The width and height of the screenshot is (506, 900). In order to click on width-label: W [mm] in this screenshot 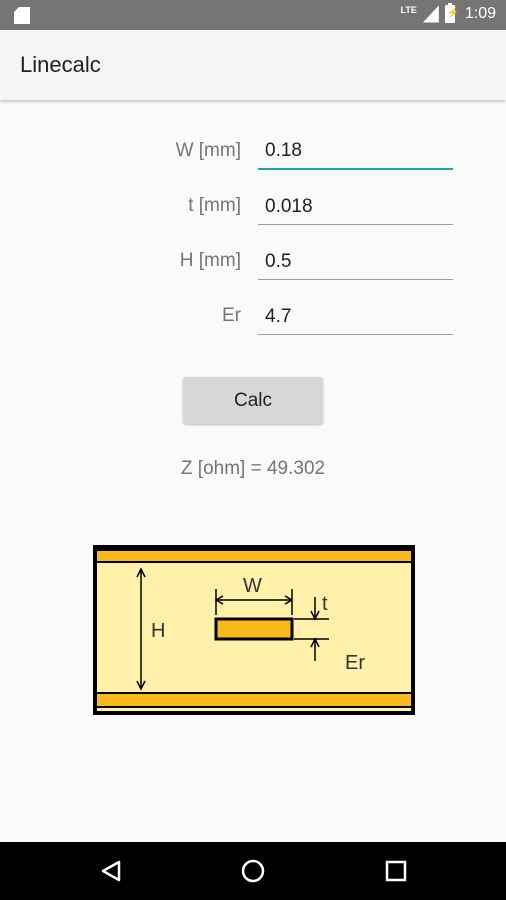, I will do `click(208, 150)`.